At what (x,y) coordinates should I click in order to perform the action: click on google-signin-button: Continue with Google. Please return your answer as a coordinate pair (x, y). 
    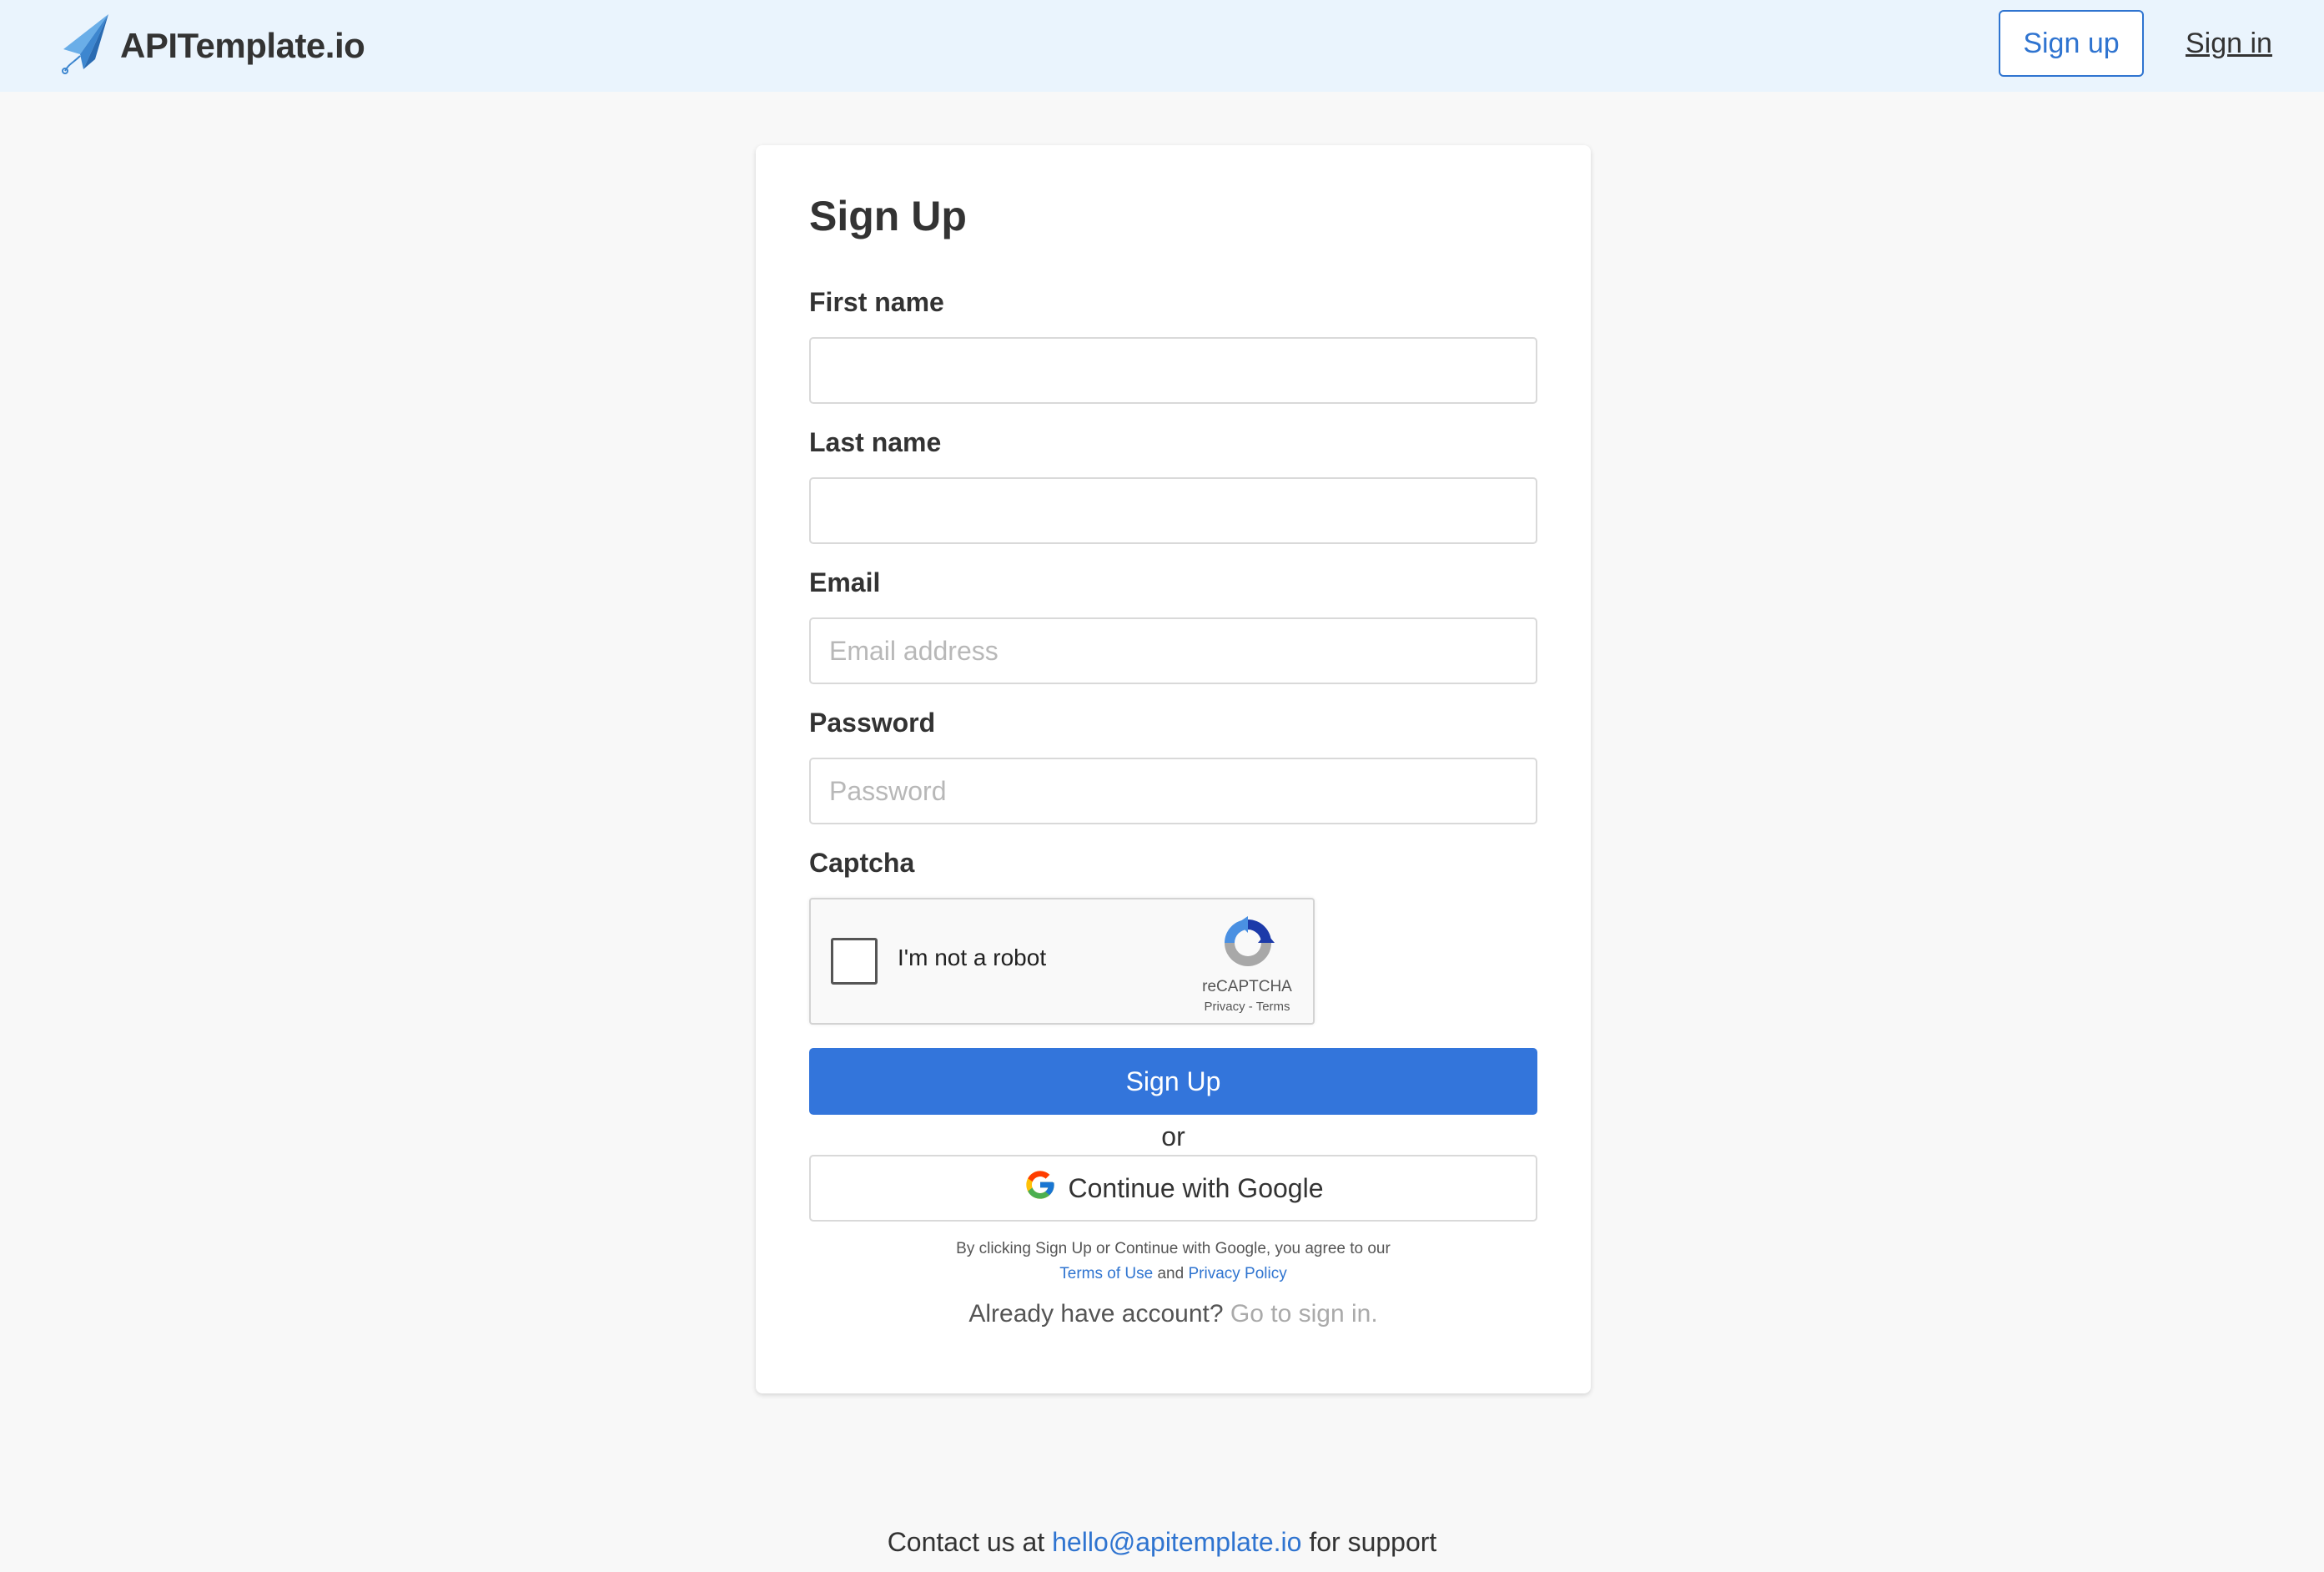
    Looking at the image, I should click on (1173, 1189).